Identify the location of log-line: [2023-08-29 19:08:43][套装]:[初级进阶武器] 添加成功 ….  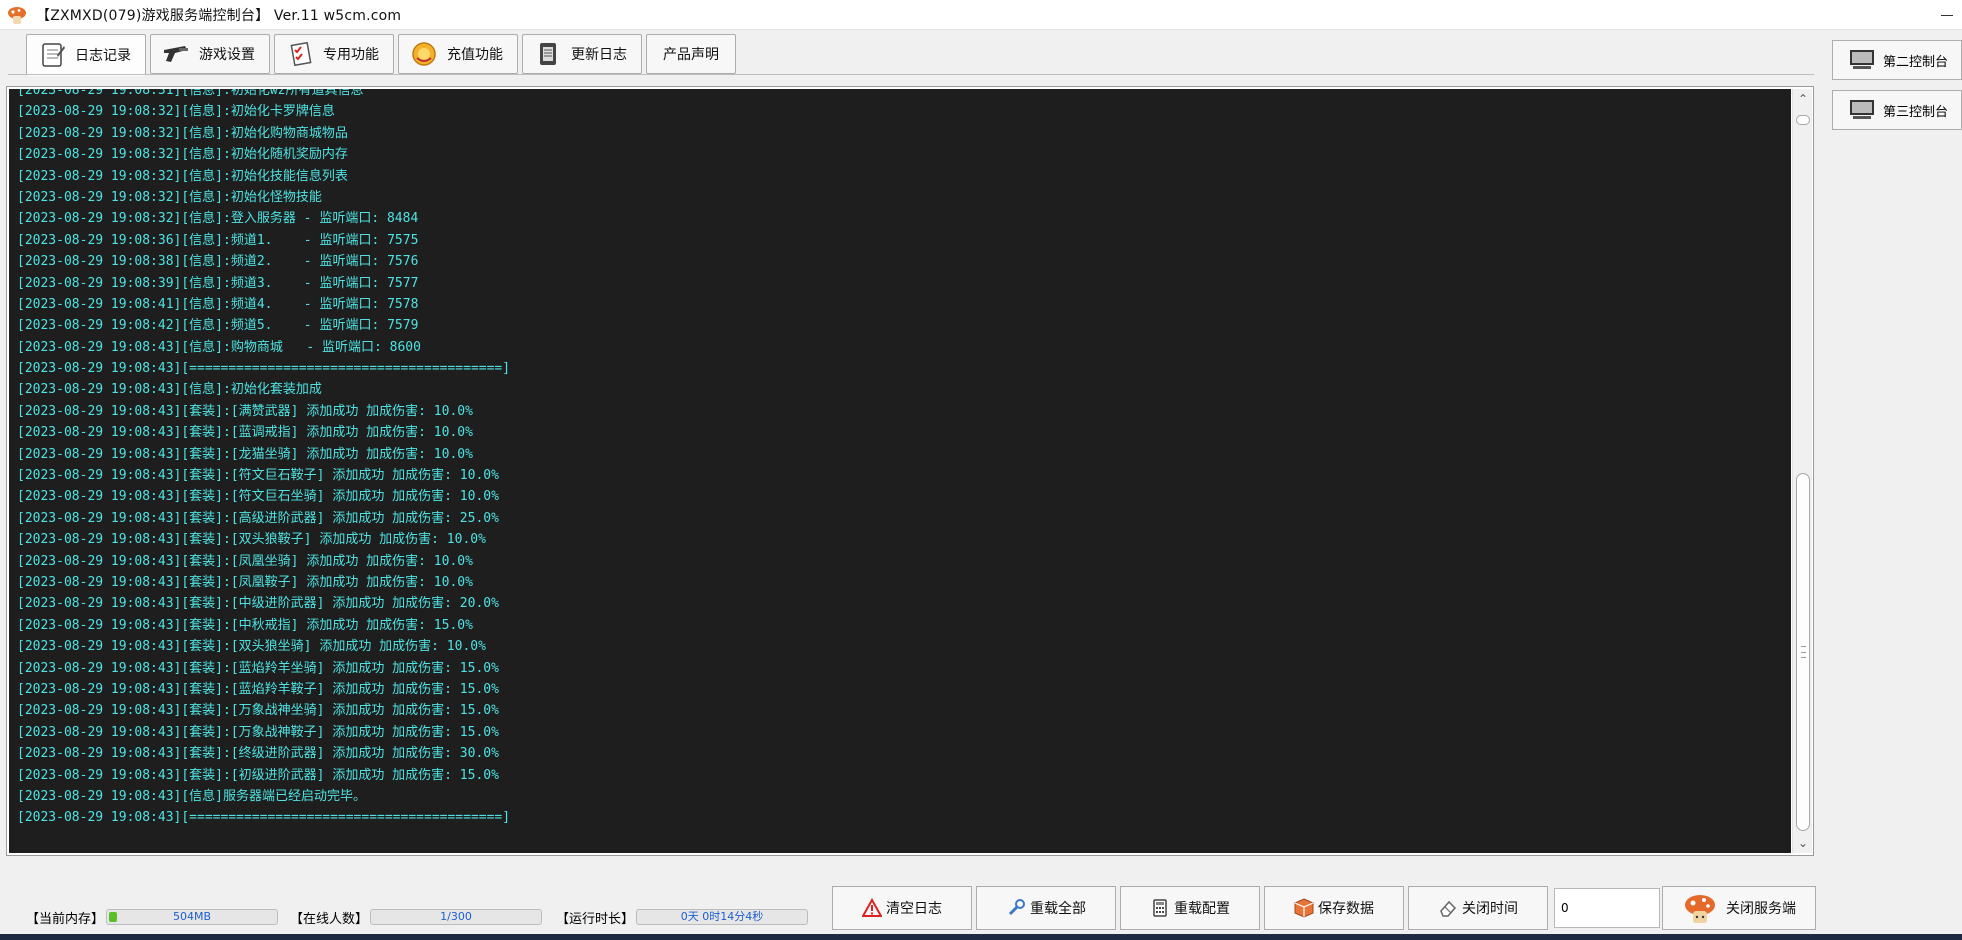
(258, 775).